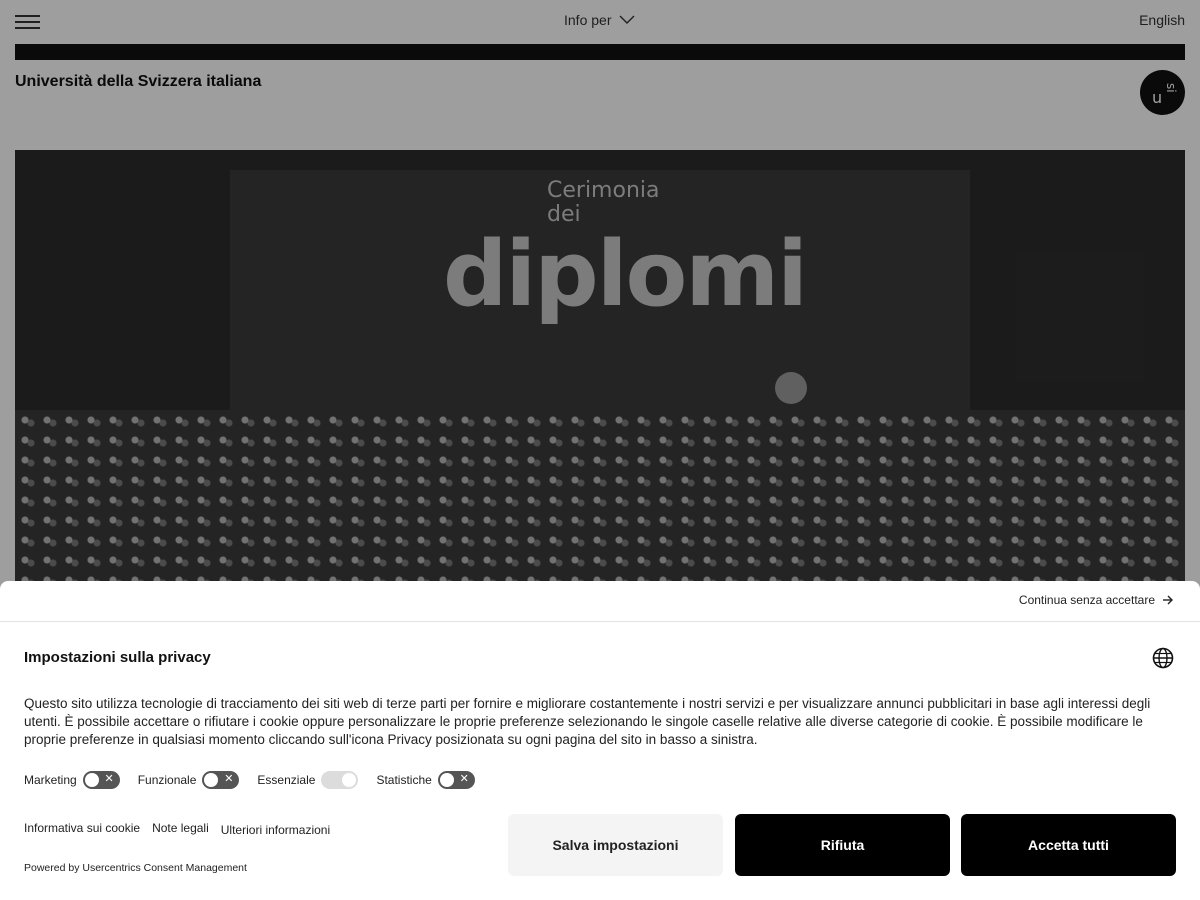  I want to click on toggle-label: Essenziale, so click(286, 780).